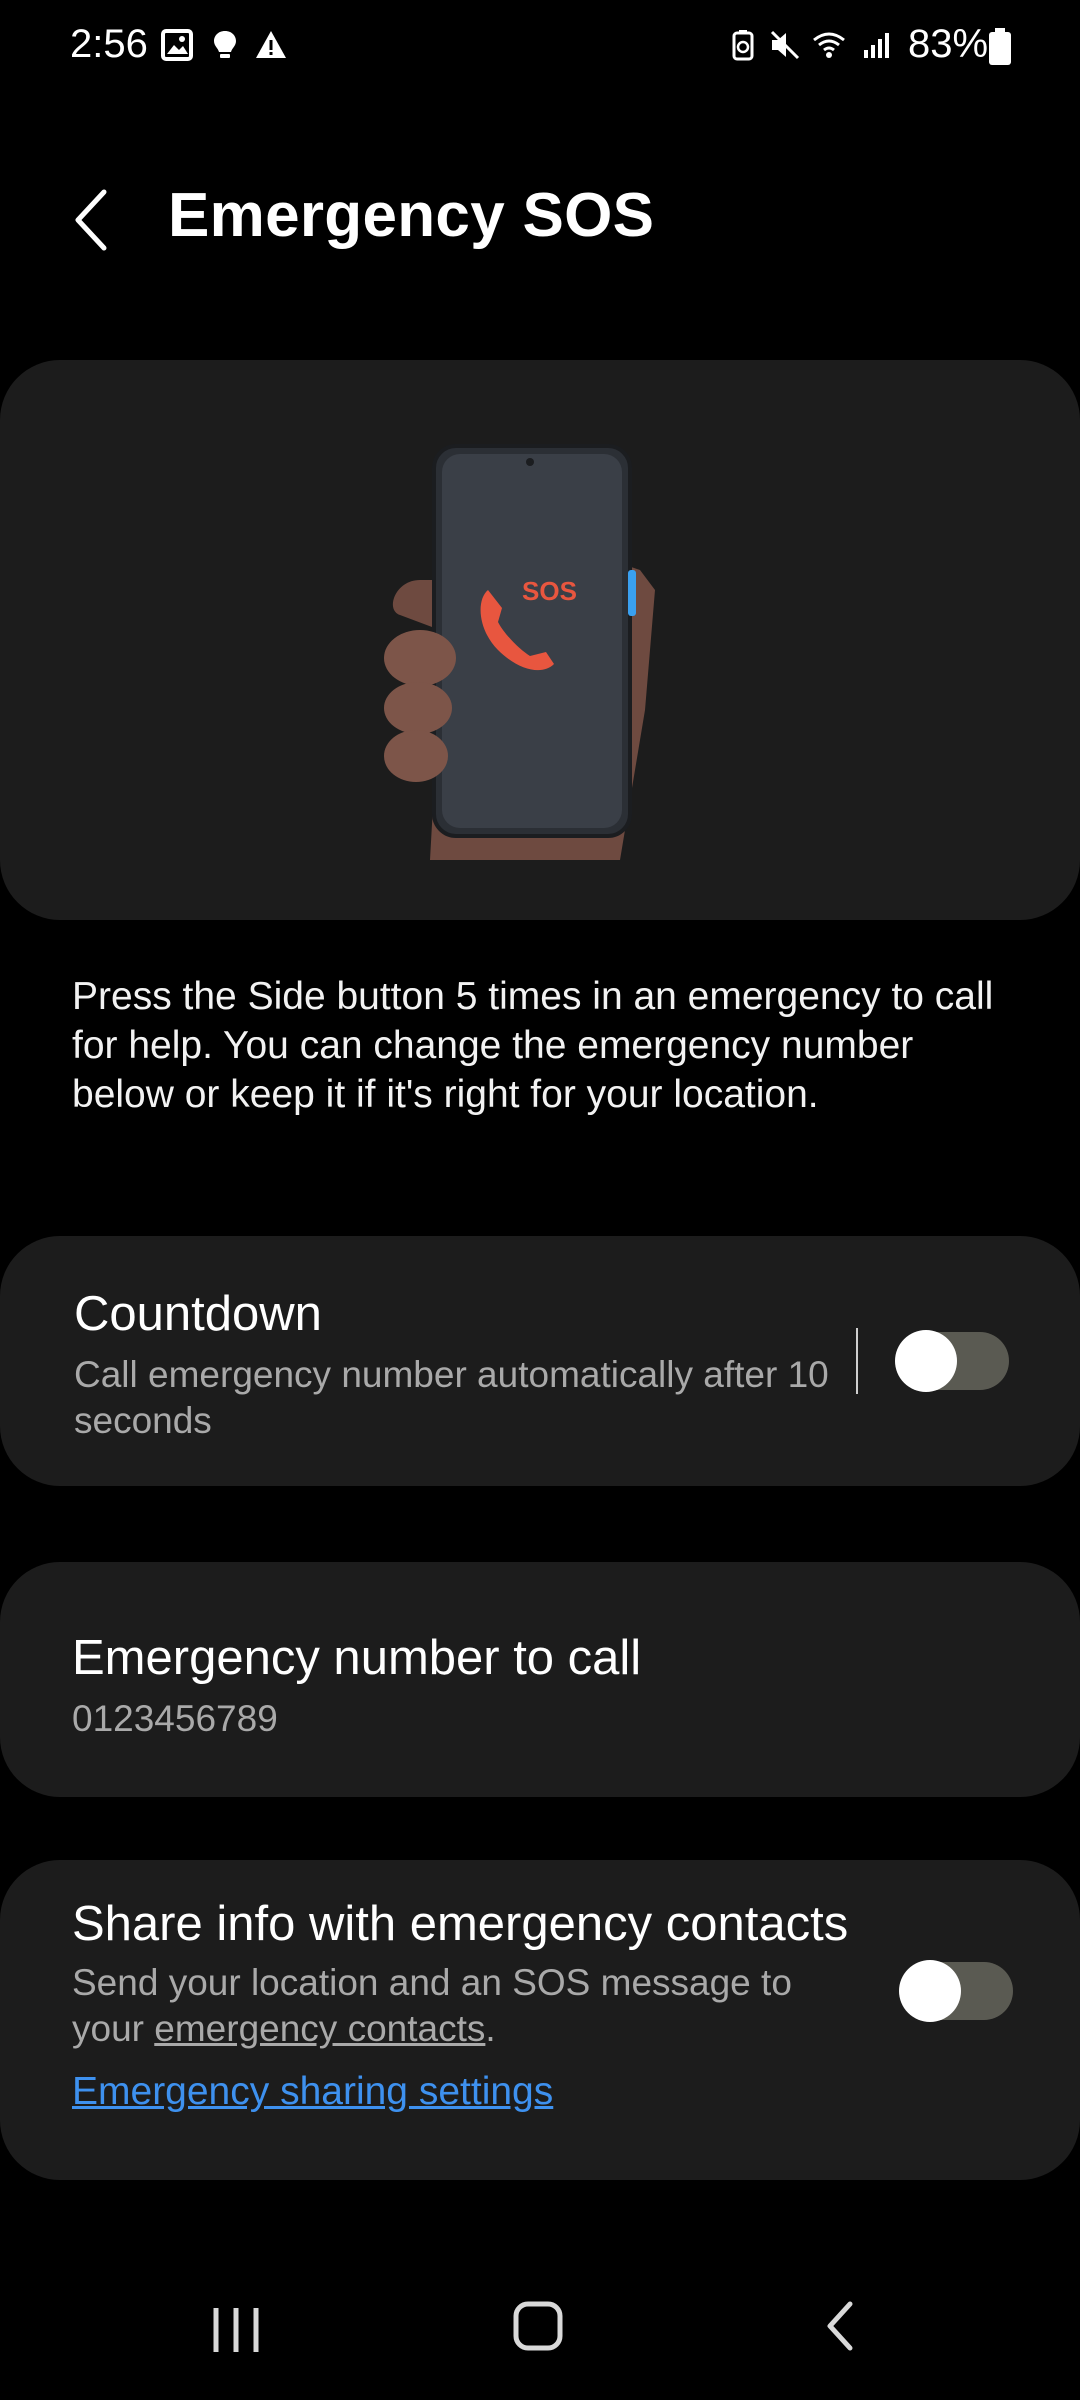 The image size is (1080, 2400). Describe the element at coordinates (225, 44) in the screenshot. I see `bulb-icon` at that location.